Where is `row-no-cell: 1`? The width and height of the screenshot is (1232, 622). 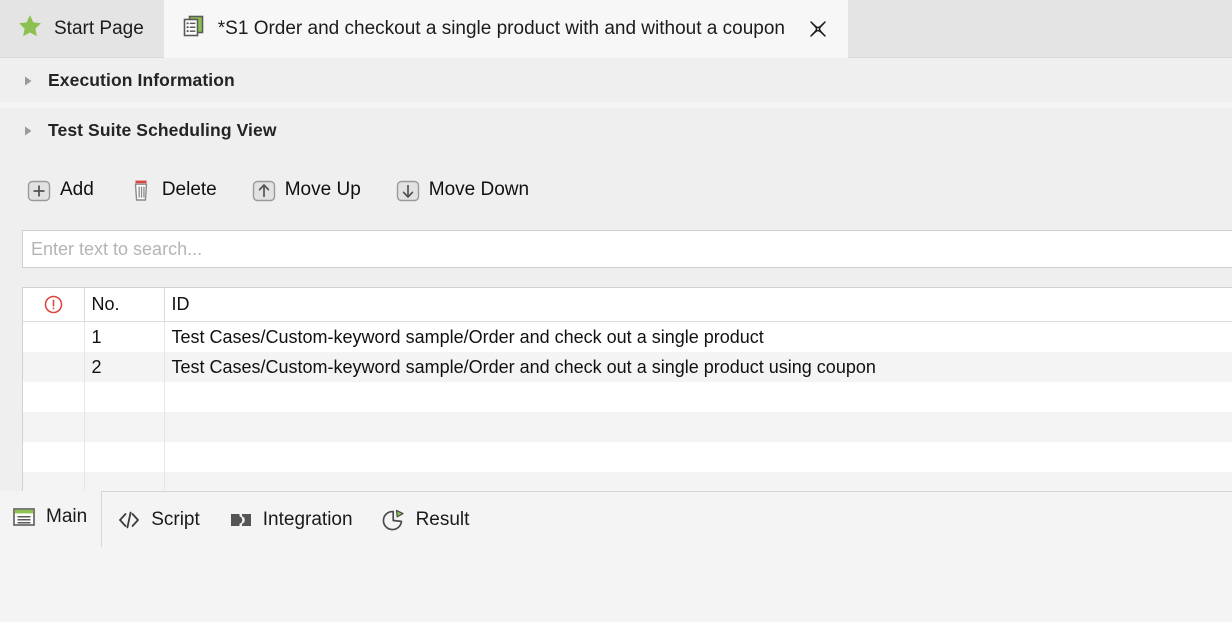 row-no-cell: 1 is located at coordinates (124, 336).